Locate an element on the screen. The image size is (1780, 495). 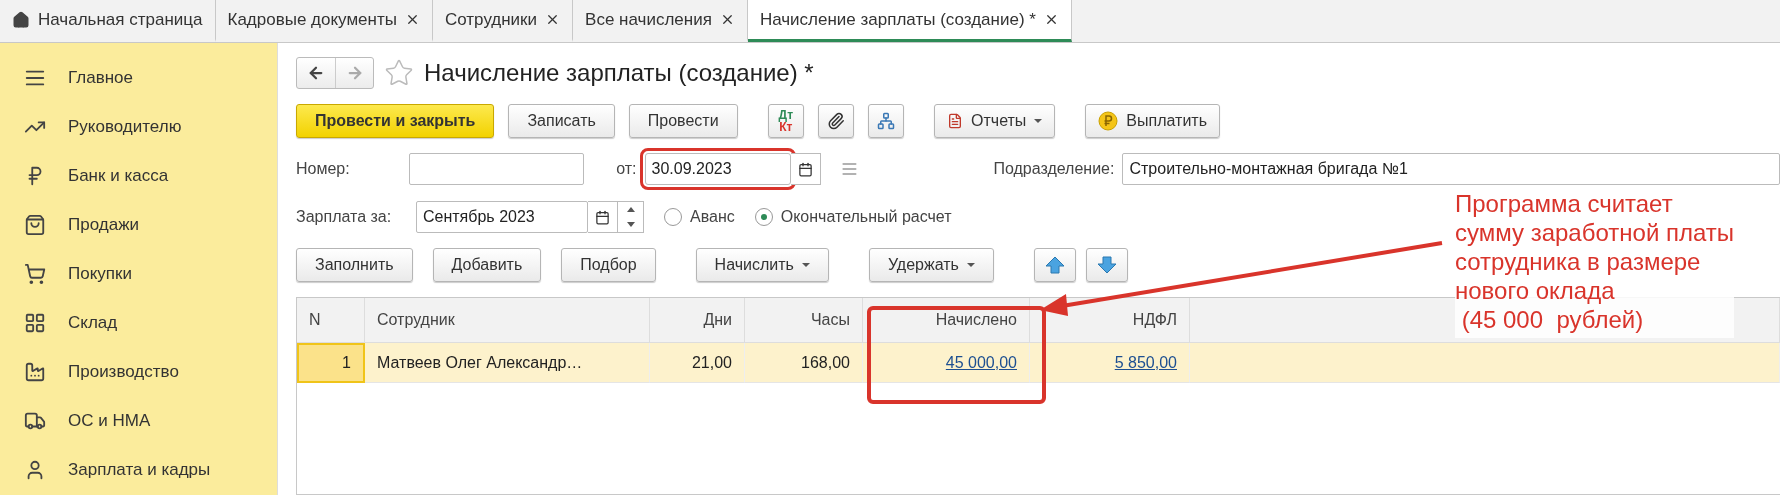
up-caret-icon is located at coordinates (630, 209).